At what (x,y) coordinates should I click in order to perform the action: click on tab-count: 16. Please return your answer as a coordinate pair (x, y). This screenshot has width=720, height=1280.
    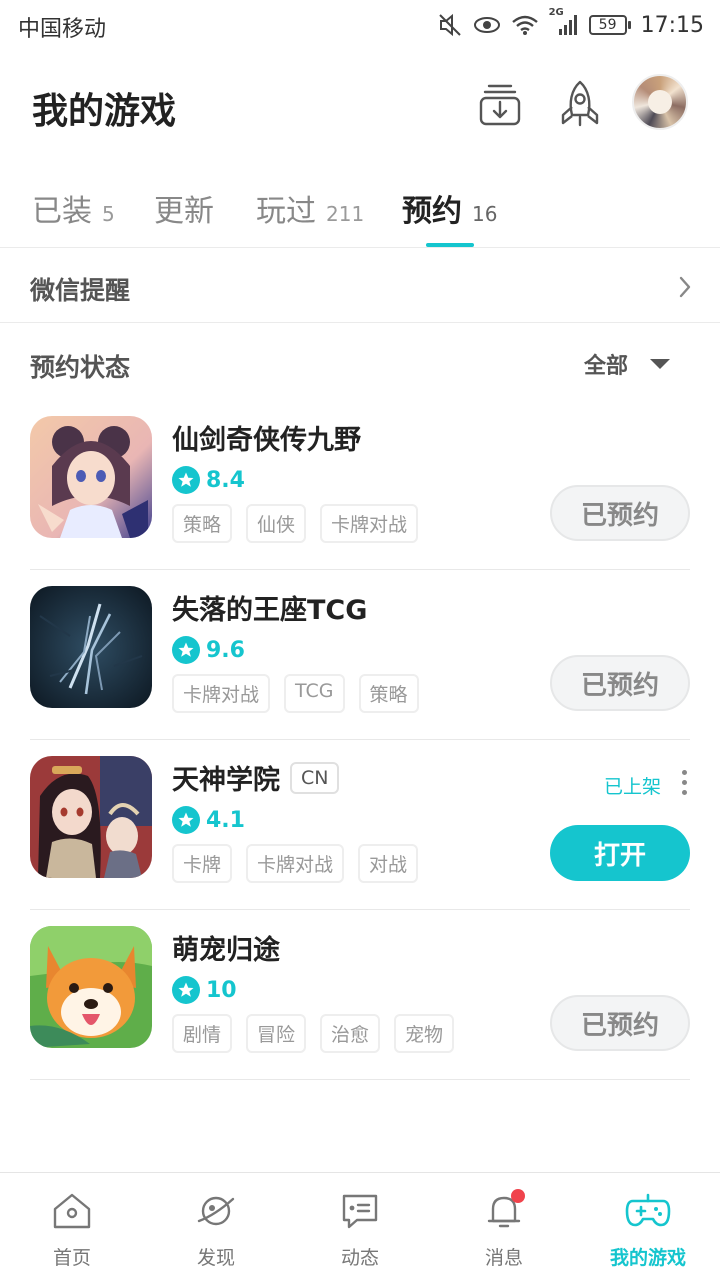
    Looking at the image, I should click on (485, 214).